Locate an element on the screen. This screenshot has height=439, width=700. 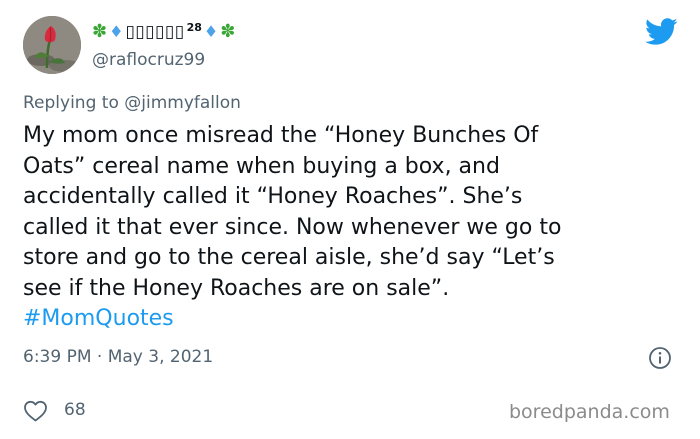
tweet-timestamp: 6:39 PM · May 3, 2021 is located at coordinates (118, 357).